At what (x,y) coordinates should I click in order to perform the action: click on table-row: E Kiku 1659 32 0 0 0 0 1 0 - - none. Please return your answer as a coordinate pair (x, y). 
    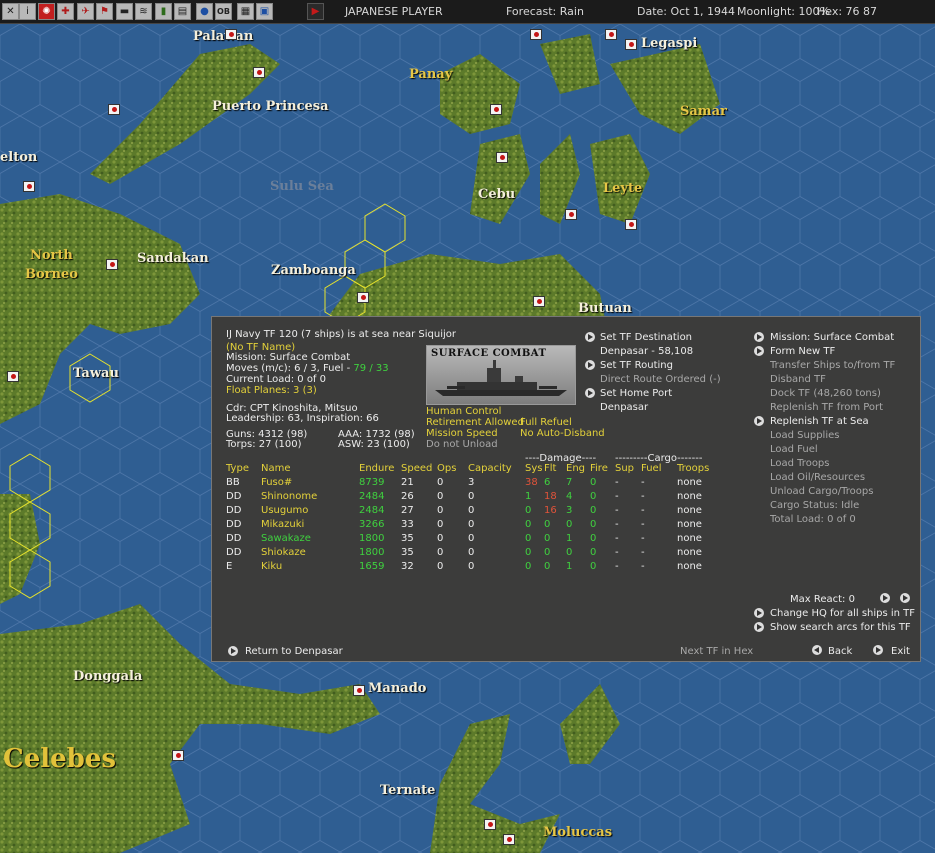
    Looking at the image, I should click on (486, 568).